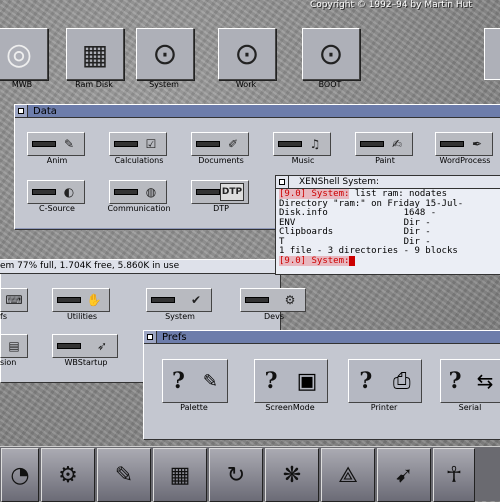  Describe the element at coordinates (368, 251) in the screenshot. I see `shell-line: 1 file - 3 directories - 9 blocks` at that location.